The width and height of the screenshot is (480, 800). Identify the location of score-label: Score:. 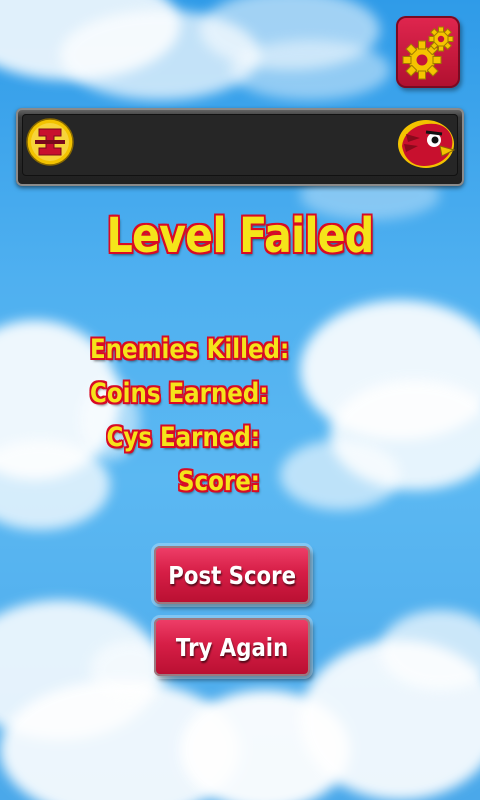
(219, 481).